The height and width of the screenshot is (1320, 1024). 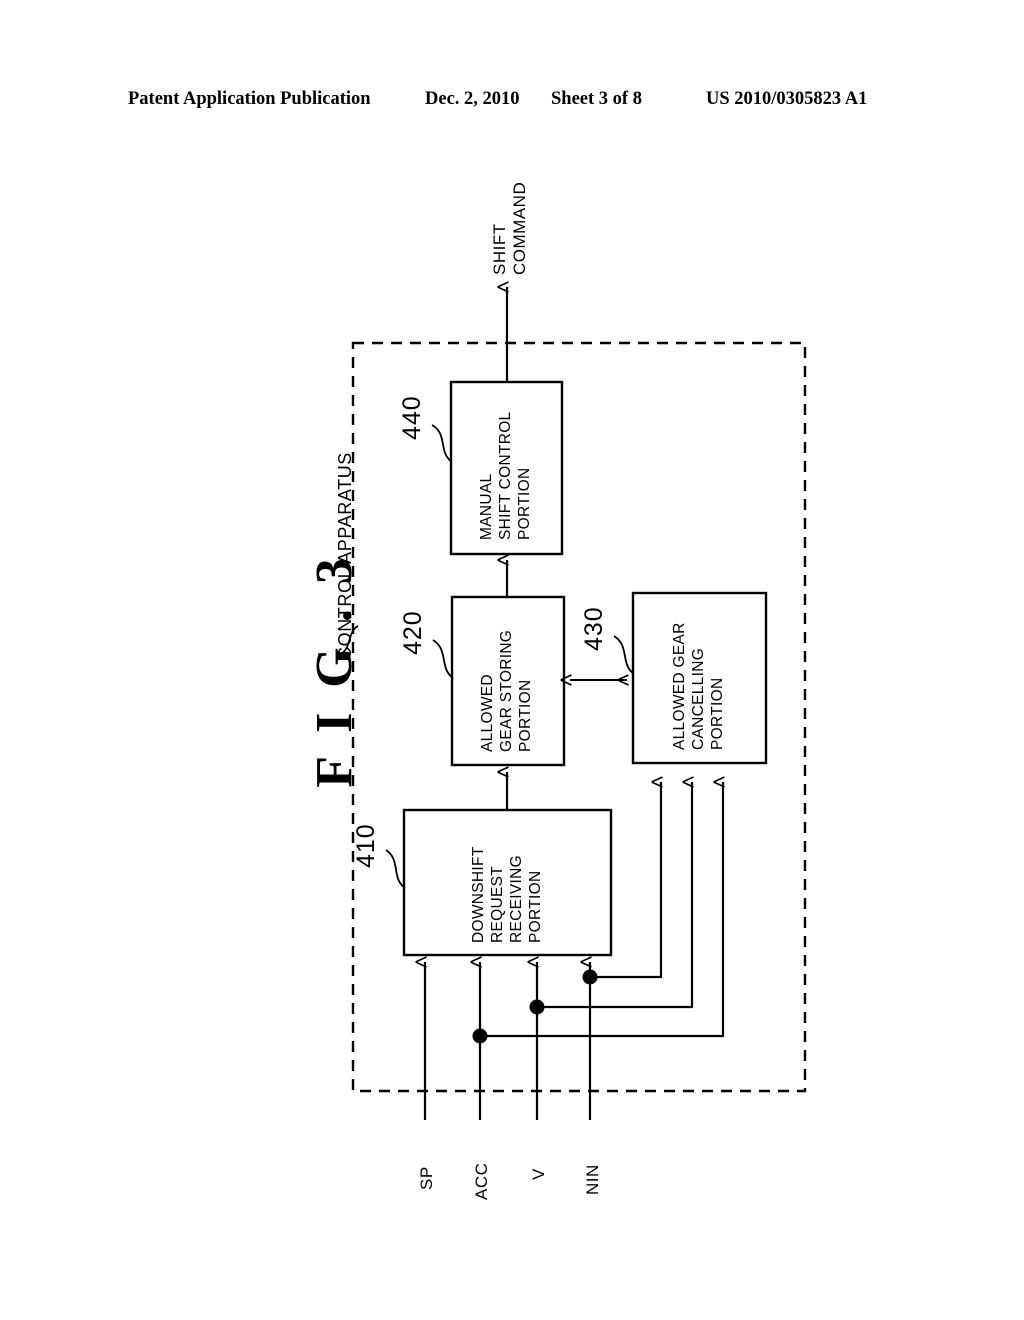 I want to click on input-label-v: V, so click(x=538, y=1174).